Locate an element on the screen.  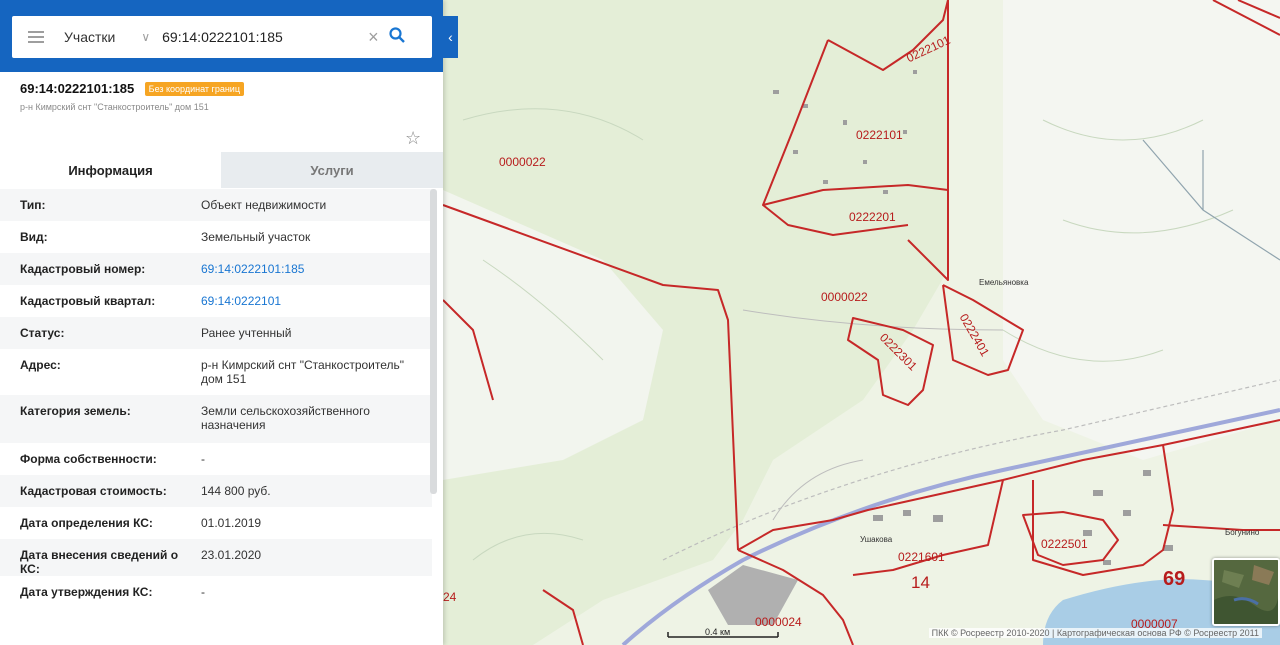
search-type-label: Участки is located at coordinates (90, 37).